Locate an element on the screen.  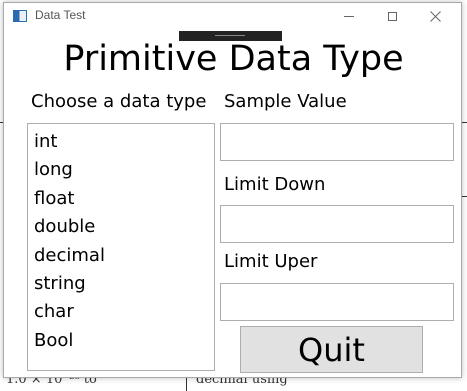
title-bar: Data Test is located at coordinates (232, 16).